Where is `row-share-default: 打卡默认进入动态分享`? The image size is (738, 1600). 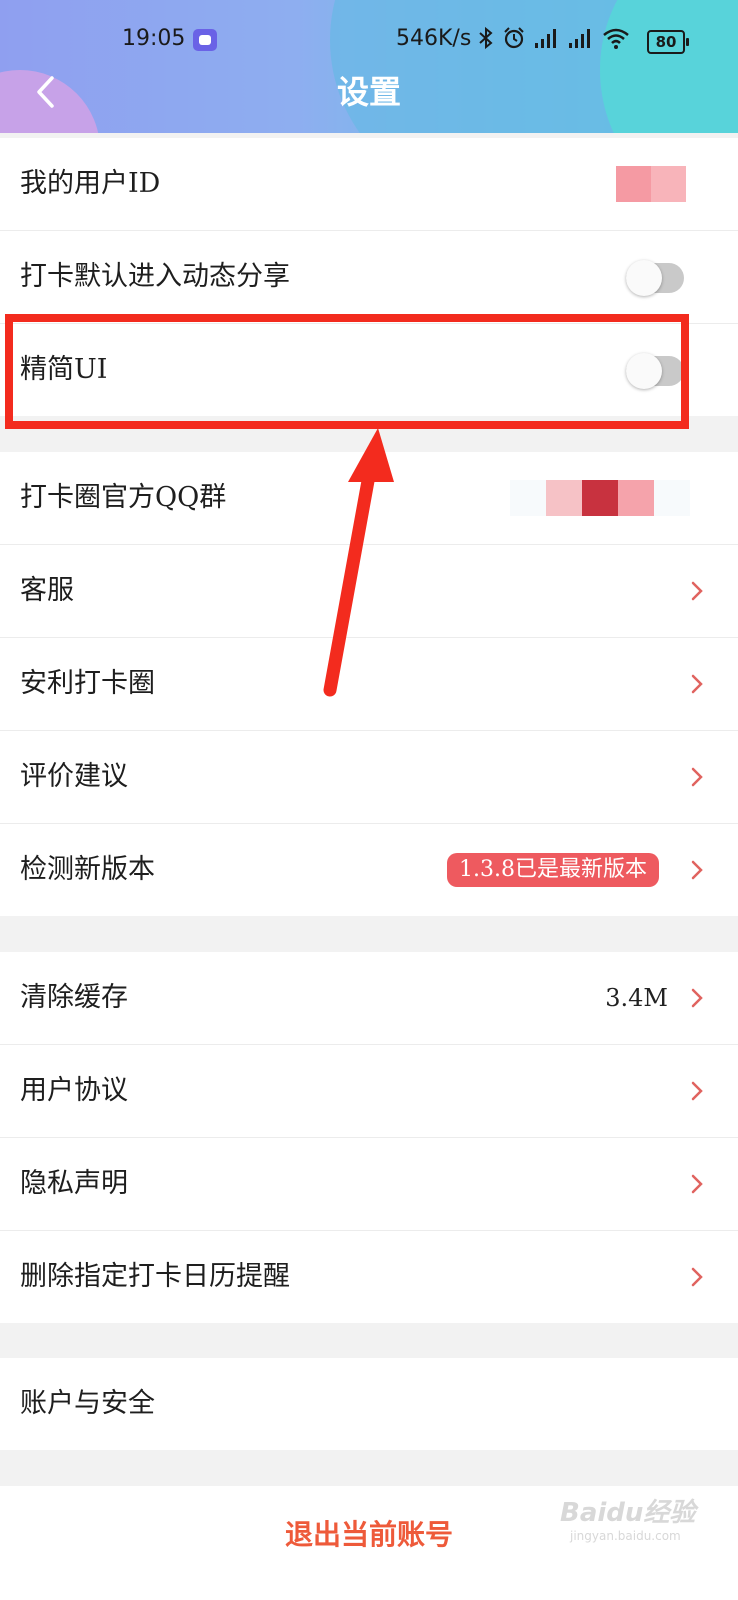 row-share-default: 打卡默认进入动态分享 is located at coordinates (369, 277).